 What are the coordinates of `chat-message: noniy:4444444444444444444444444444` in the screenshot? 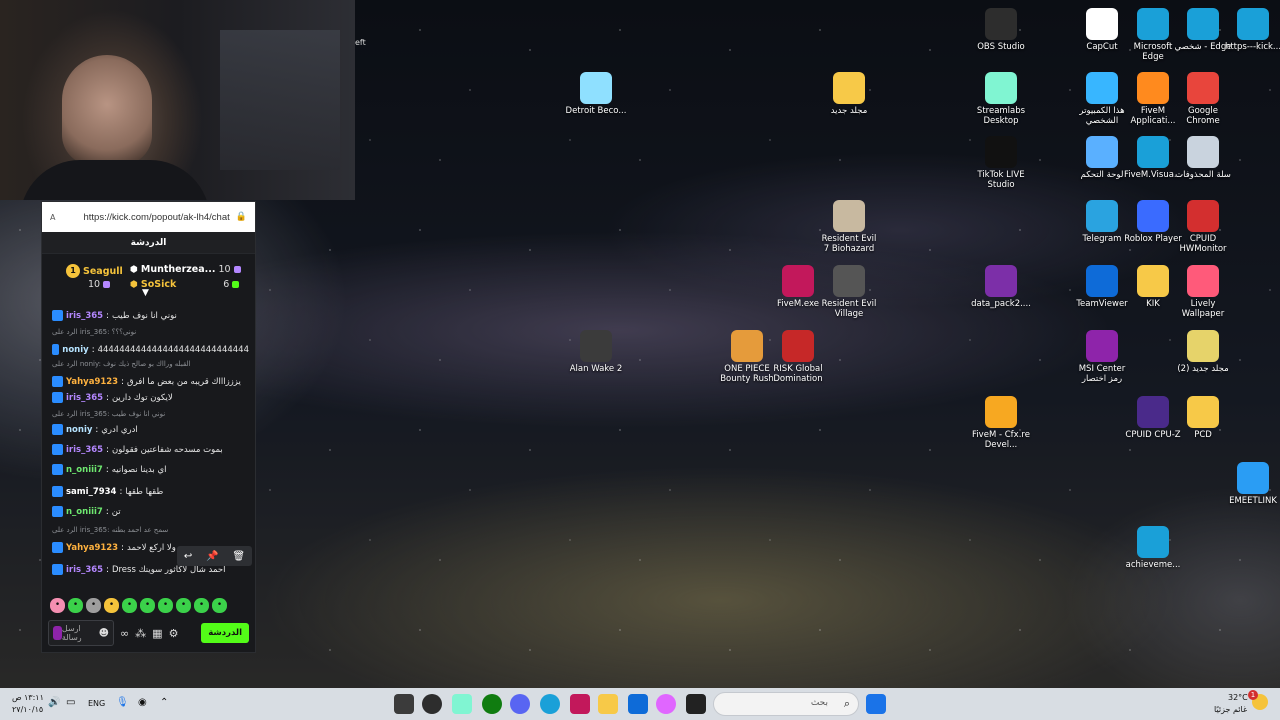 It's located at (150, 349).